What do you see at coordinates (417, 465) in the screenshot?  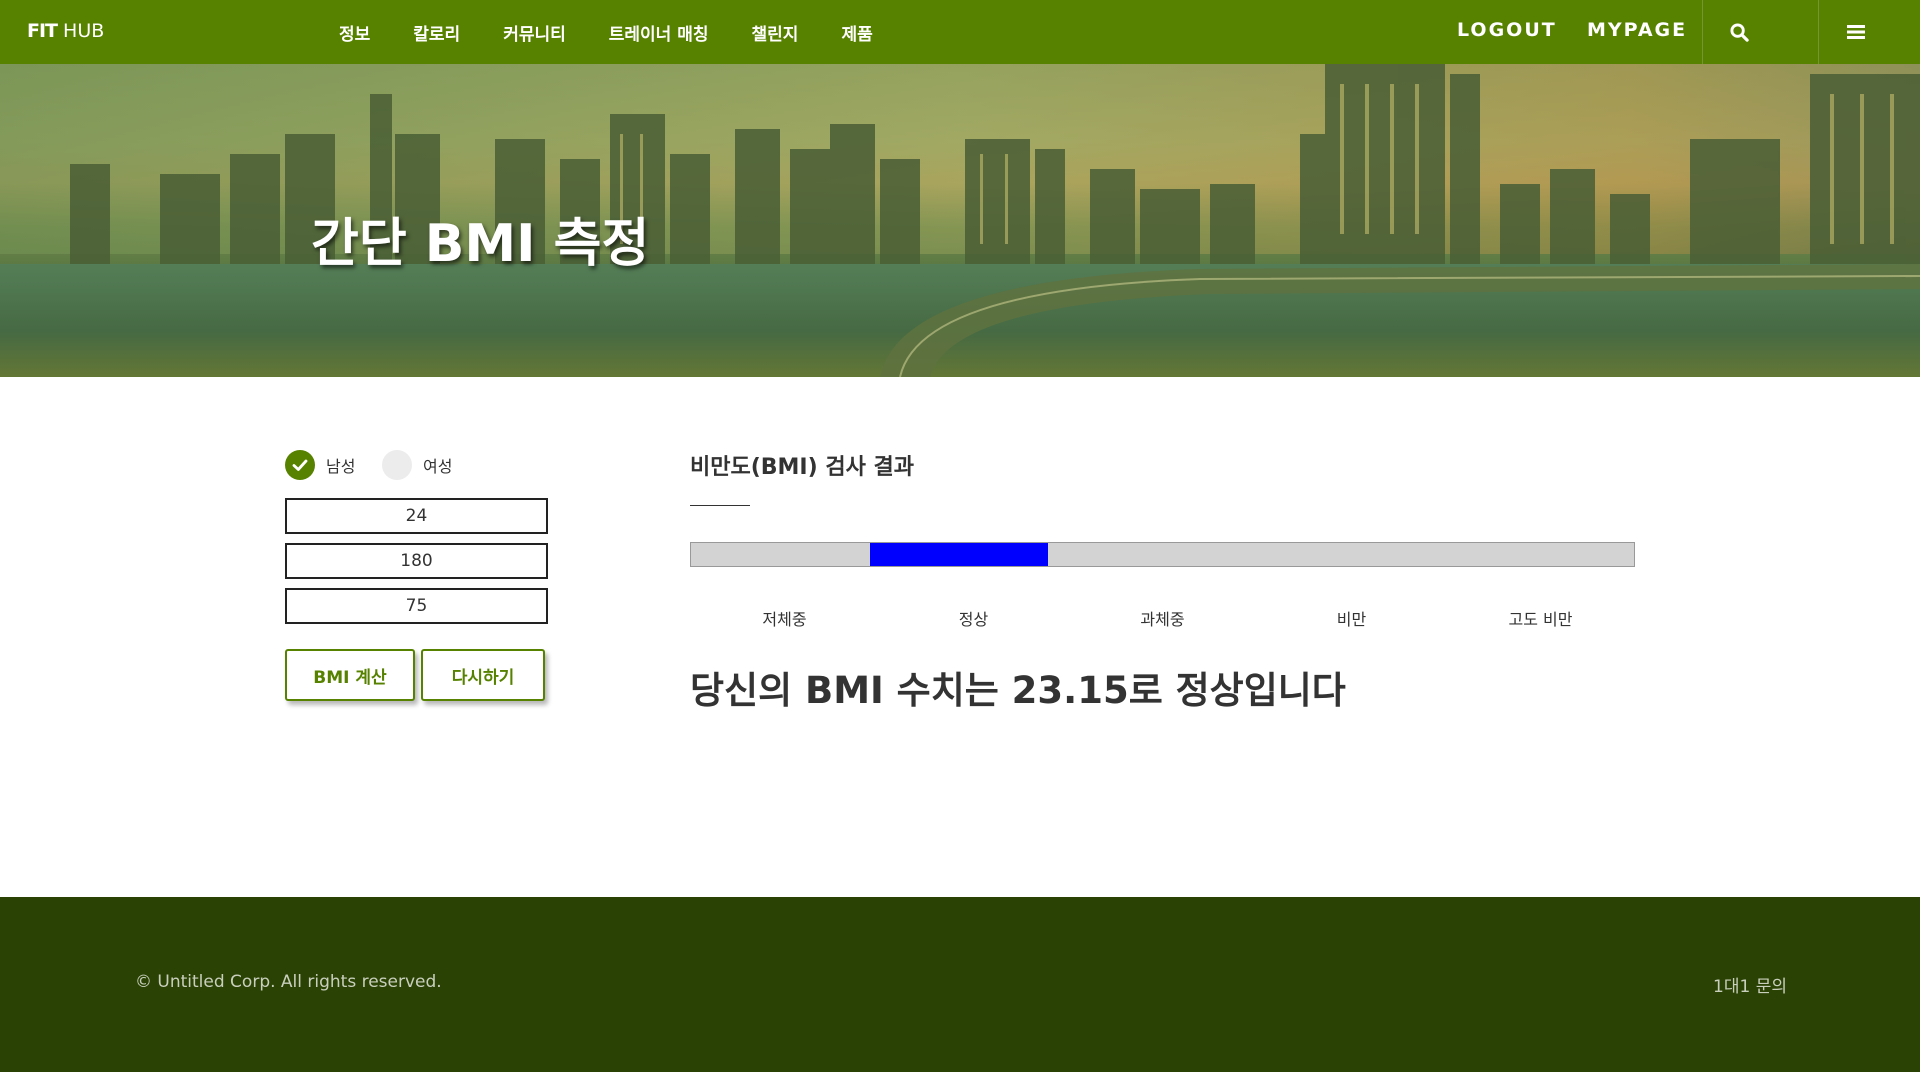 I see `gender-female-option: 여성` at bounding box center [417, 465].